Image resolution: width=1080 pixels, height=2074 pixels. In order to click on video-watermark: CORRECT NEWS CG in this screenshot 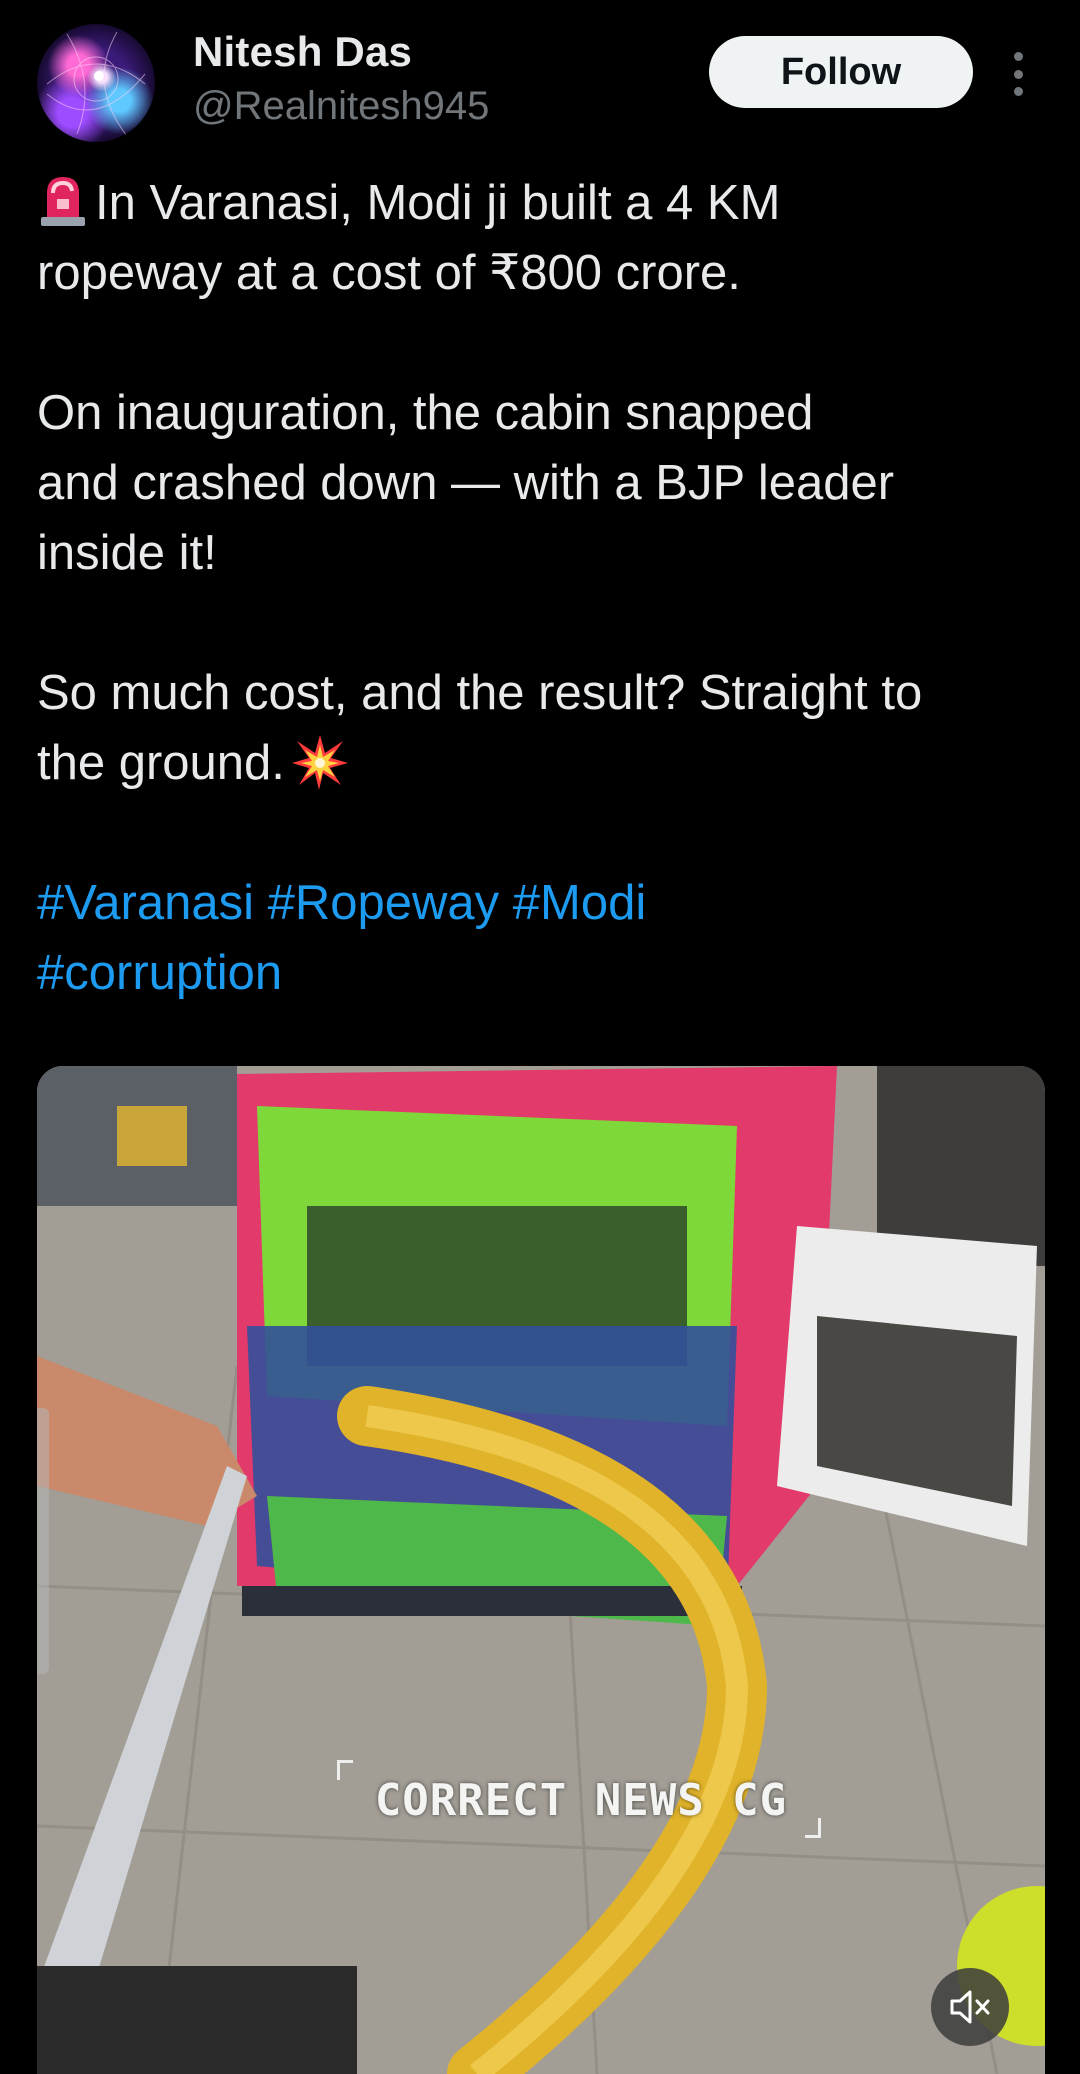, I will do `click(581, 1800)`.